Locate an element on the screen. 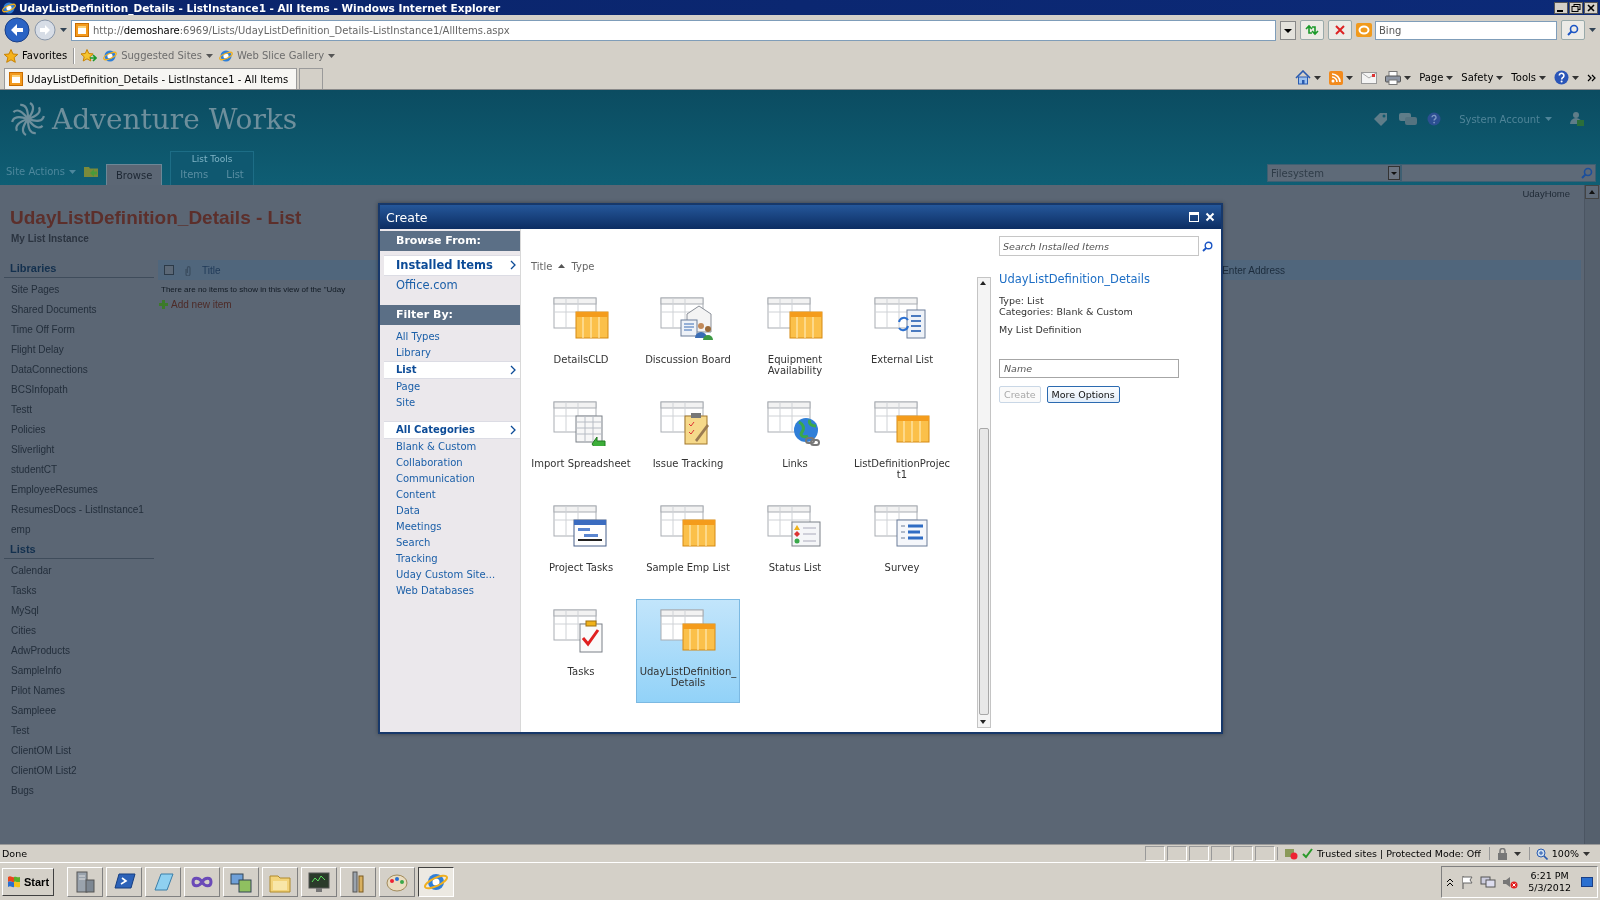 This screenshot has width=1600, height=900. maximize-button is located at coordinates (1194, 217).